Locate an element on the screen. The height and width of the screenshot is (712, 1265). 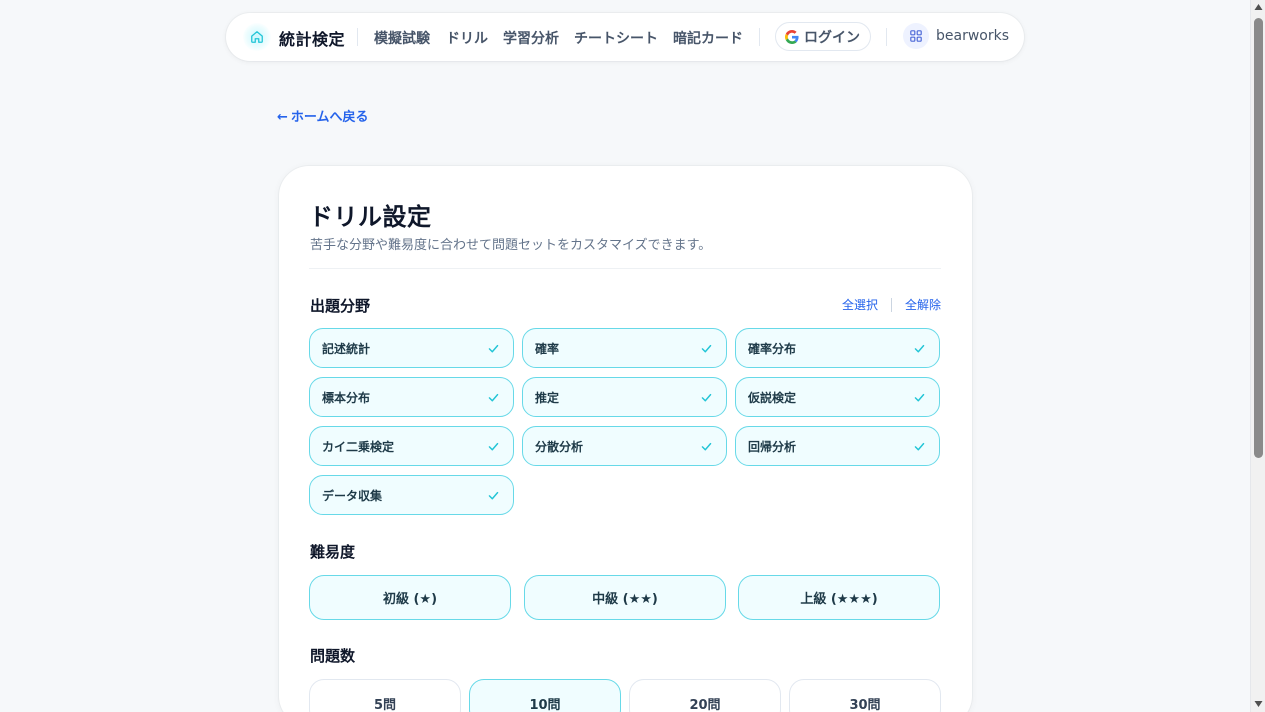
category-label: データ収集 is located at coordinates (352, 495).